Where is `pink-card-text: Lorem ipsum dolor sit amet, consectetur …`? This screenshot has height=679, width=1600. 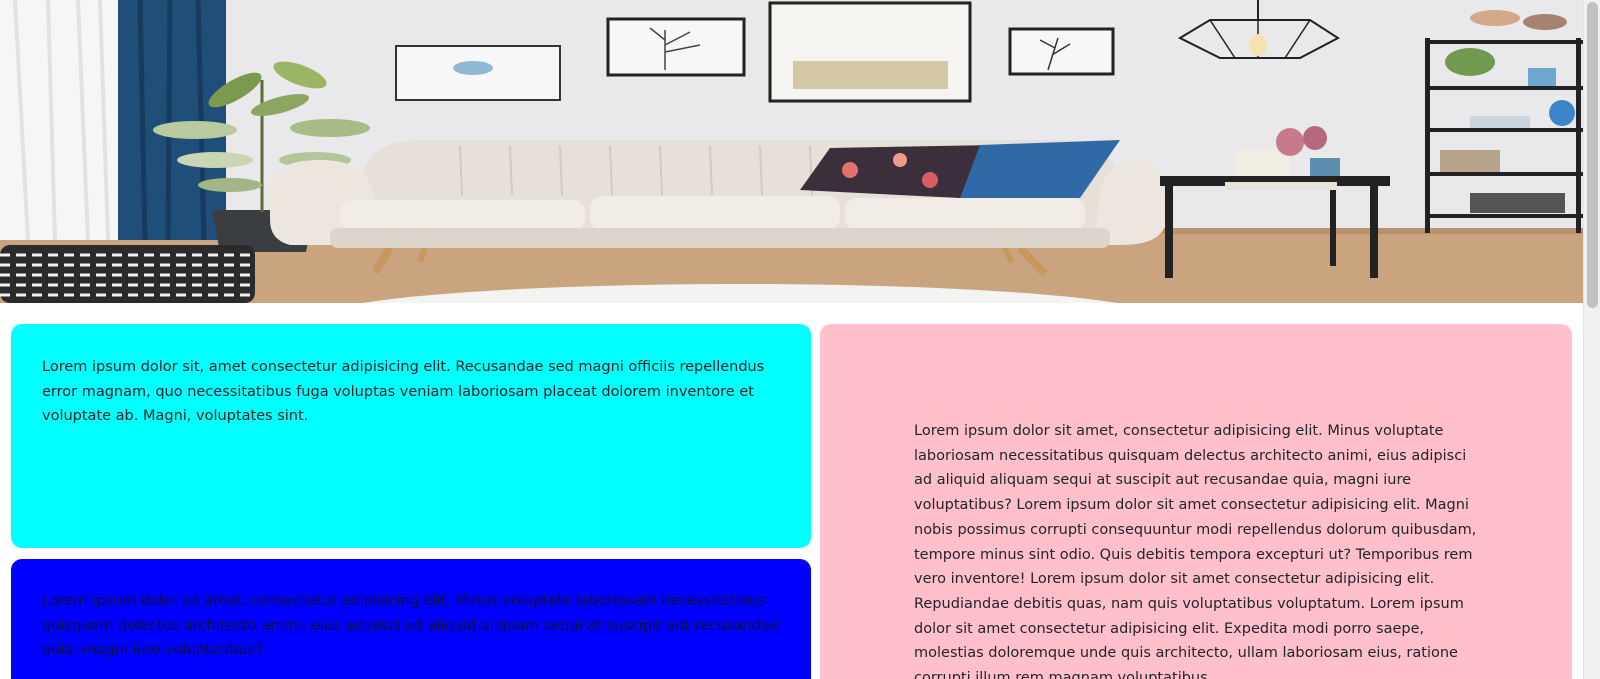 pink-card-text: Lorem ipsum dolor sit amet, consectetur … is located at coordinates (1195, 551).